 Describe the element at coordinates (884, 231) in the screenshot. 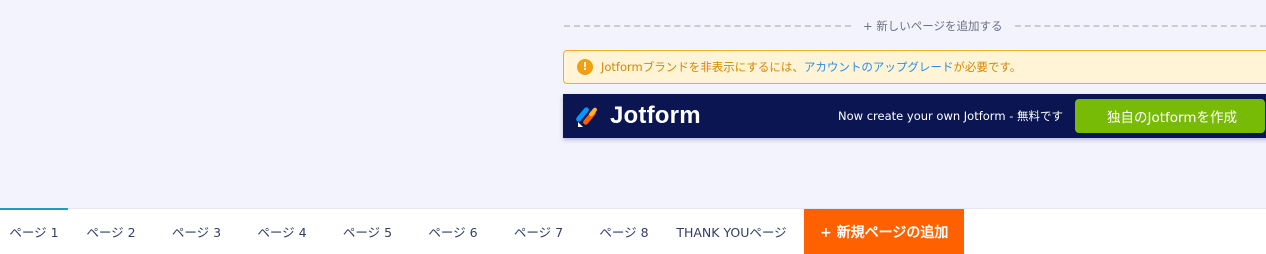

I see `add-new-page-button: + 新規ページの追加` at that location.